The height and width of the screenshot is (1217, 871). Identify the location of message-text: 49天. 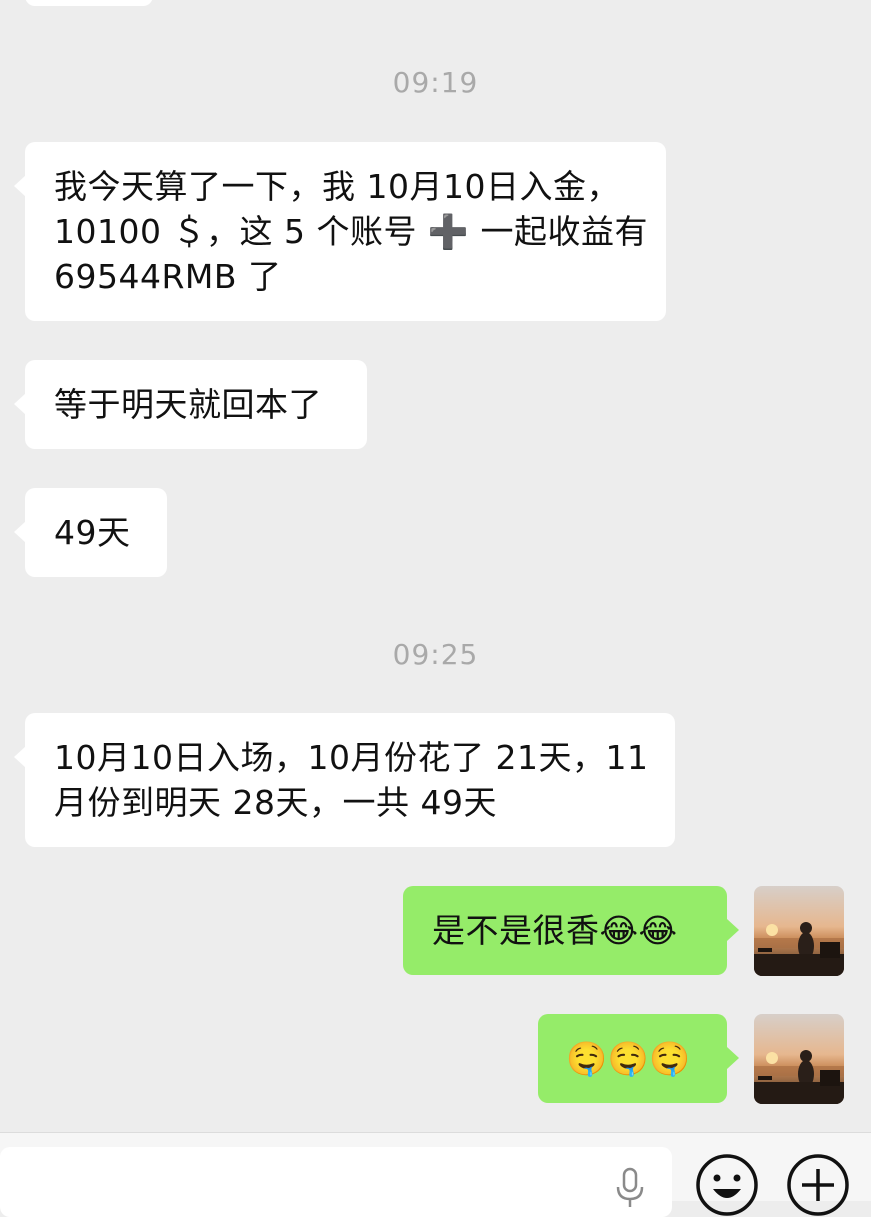
(92, 532).